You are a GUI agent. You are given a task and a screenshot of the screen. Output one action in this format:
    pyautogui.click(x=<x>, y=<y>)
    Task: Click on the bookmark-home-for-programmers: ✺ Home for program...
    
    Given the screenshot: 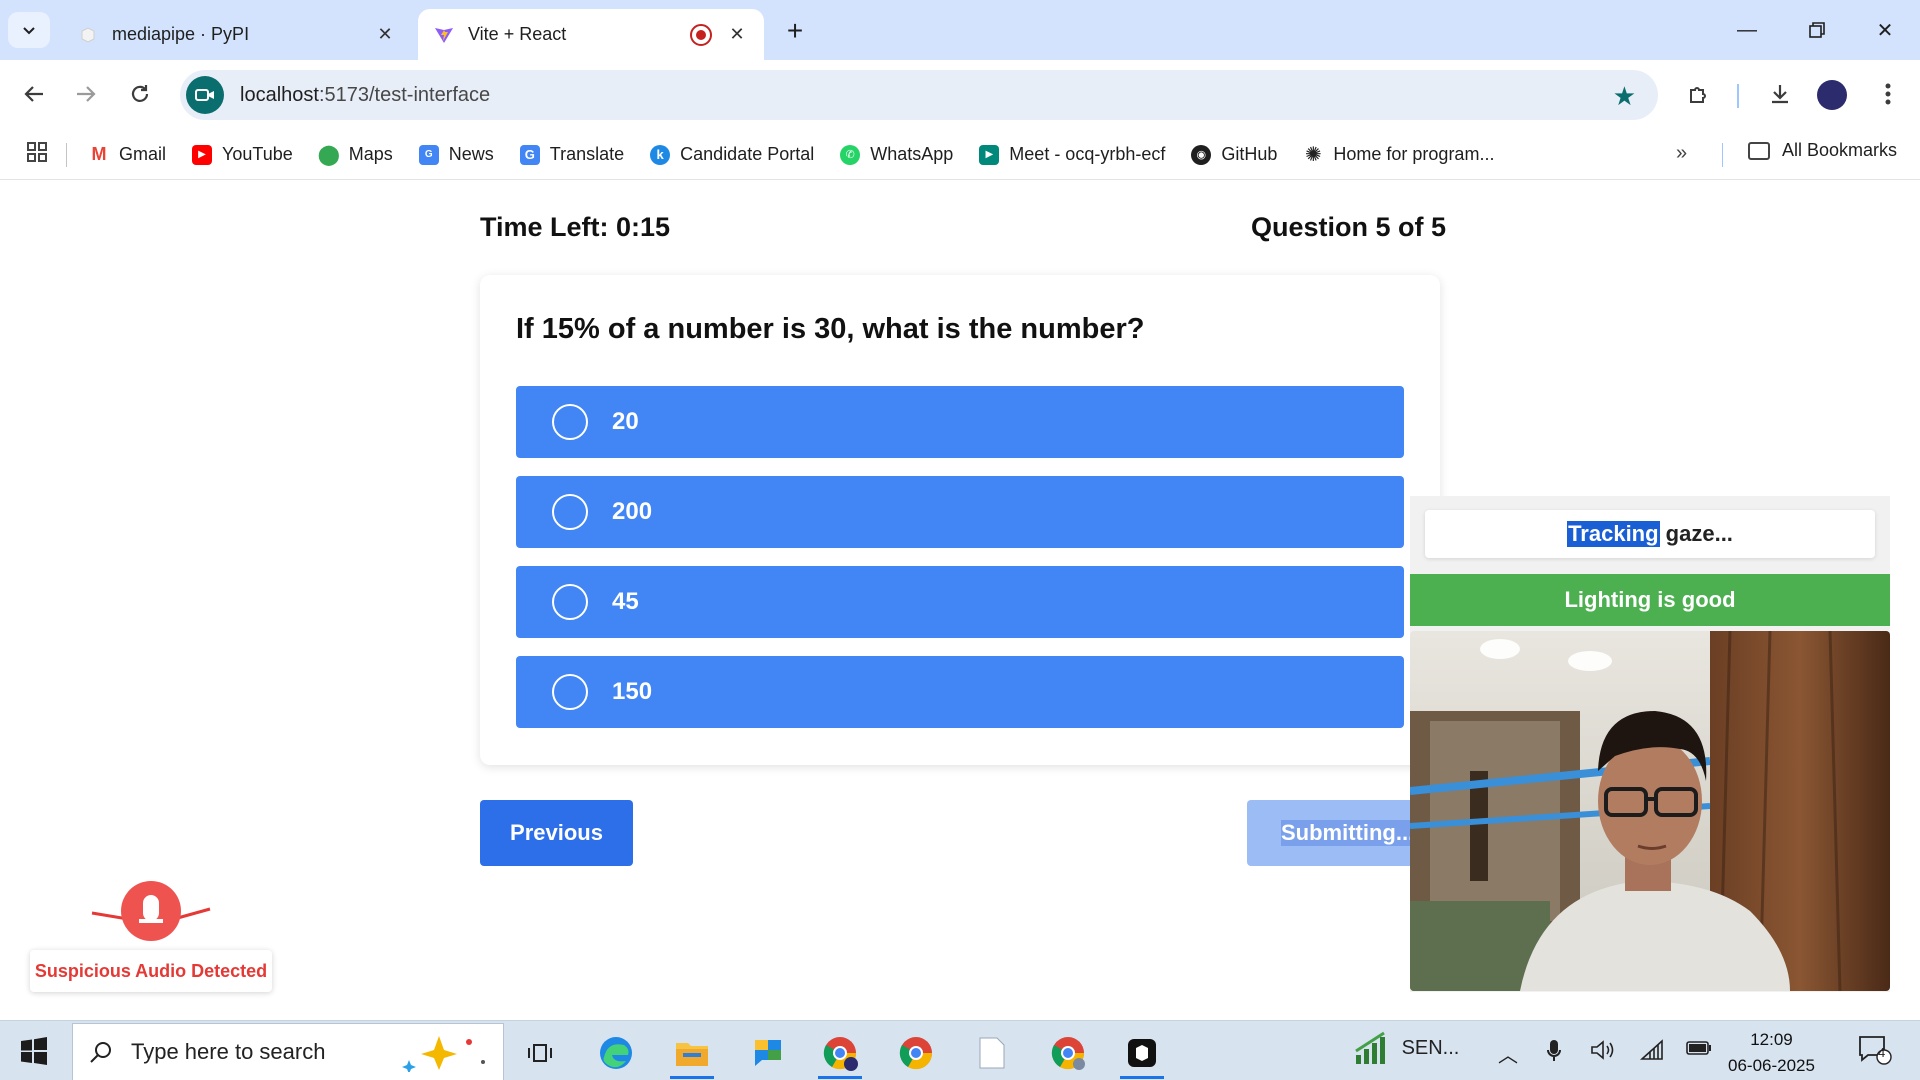 What is the action you would take?
    pyautogui.click(x=1398, y=155)
    